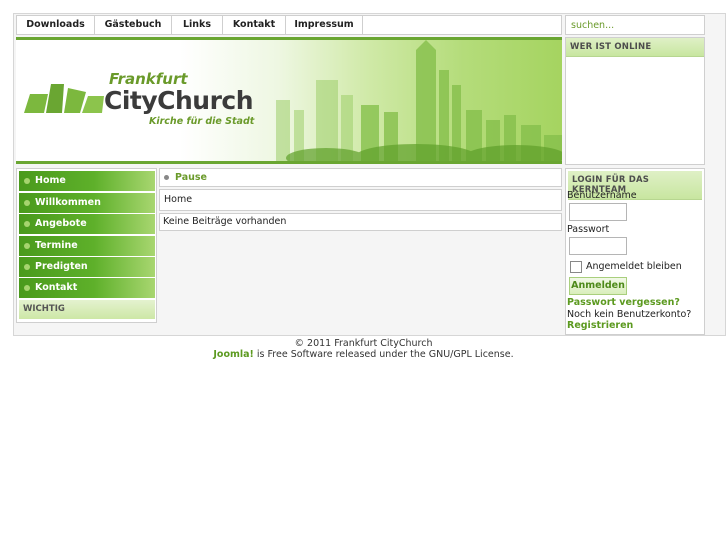  What do you see at coordinates (197, 25) in the screenshot?
I see `nav-links: Links` at bounding box center [197, 25].